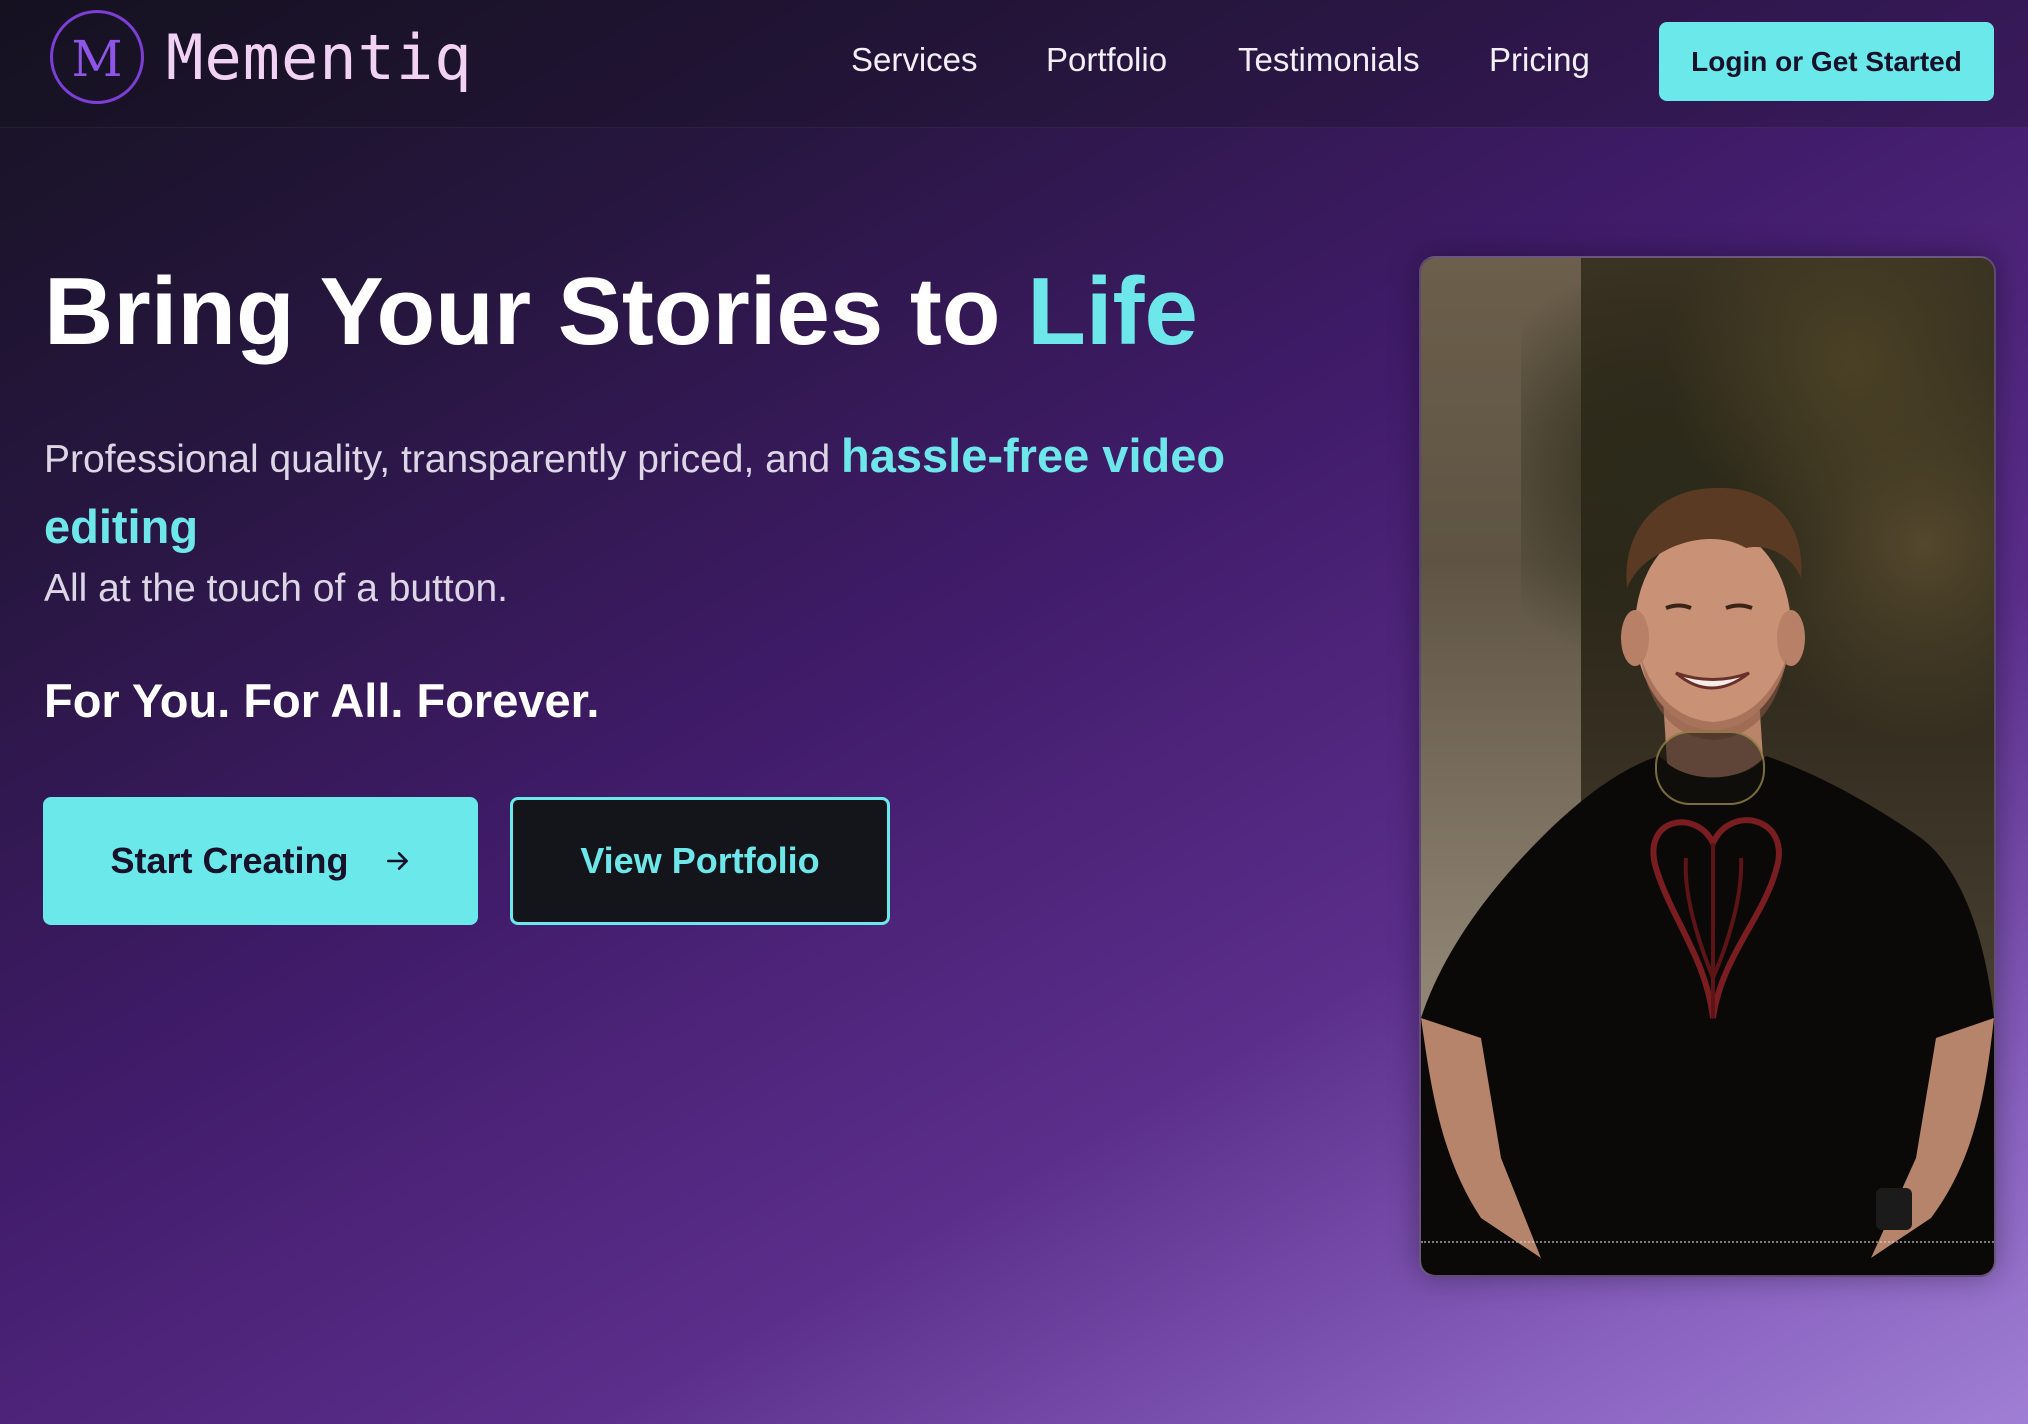 This screenshot has width=2028, height=1424. What do you see at coordinates (276, 588) in the screenshot?
I see `hero-subtitle-line2: All at the touch of a button.` at bounding box center [276, 588].